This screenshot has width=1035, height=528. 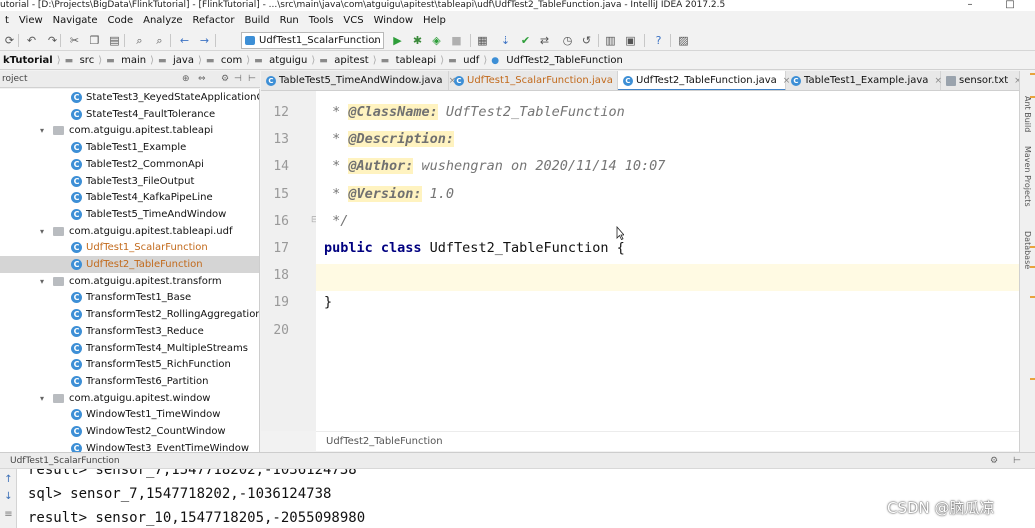 I want to click on tree-item: C TableTest2_CommonApi, so click(x=129, y=164).